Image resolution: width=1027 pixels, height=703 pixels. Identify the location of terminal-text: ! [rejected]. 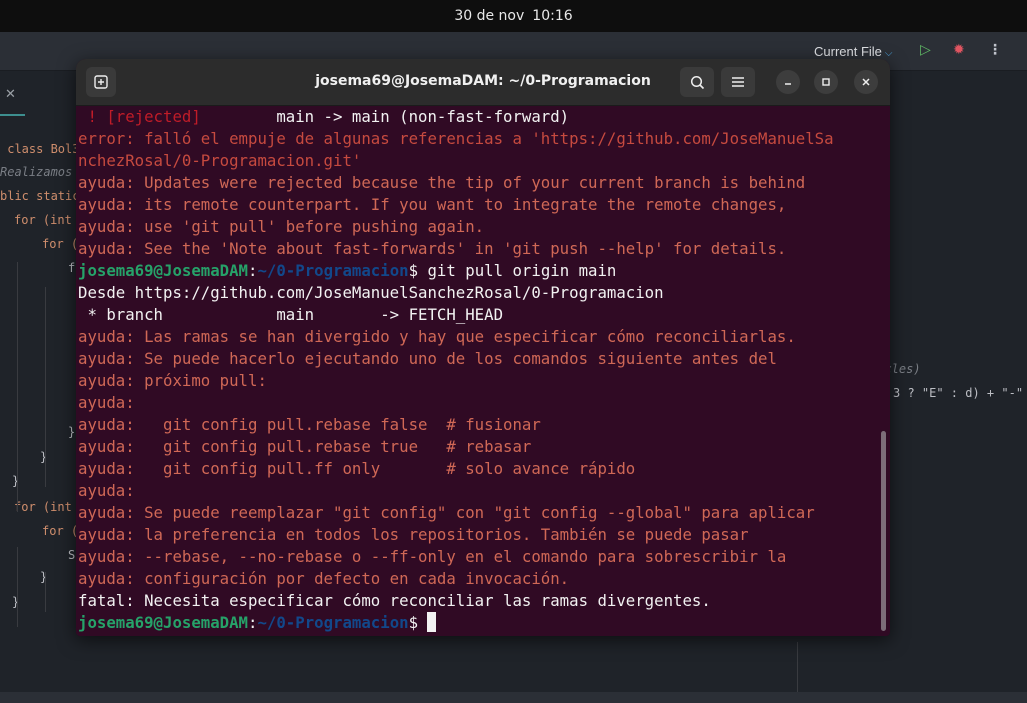
(139, 116).